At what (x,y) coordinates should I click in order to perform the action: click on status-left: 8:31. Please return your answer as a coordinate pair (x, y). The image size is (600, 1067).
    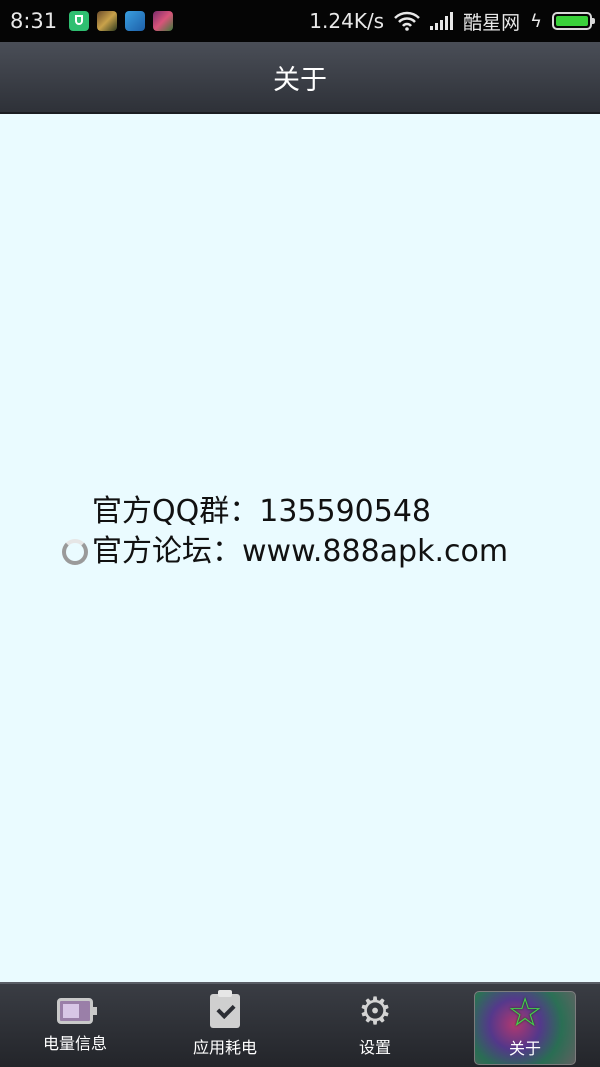
    Looking at the image, I should click on (87, 21).